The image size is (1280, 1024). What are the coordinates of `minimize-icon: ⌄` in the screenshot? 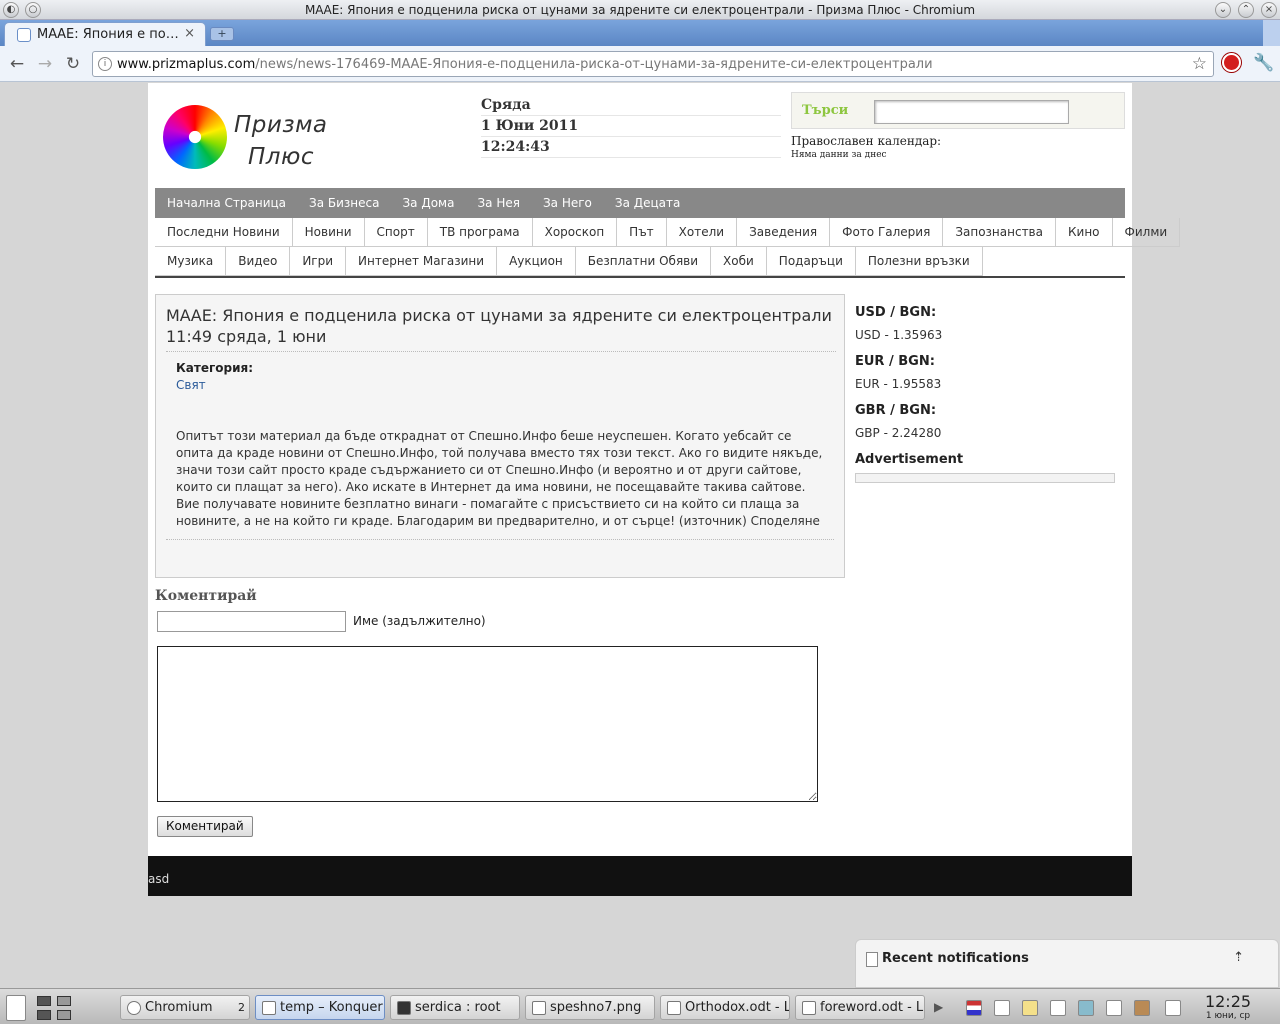 It's located at (1223, 10).